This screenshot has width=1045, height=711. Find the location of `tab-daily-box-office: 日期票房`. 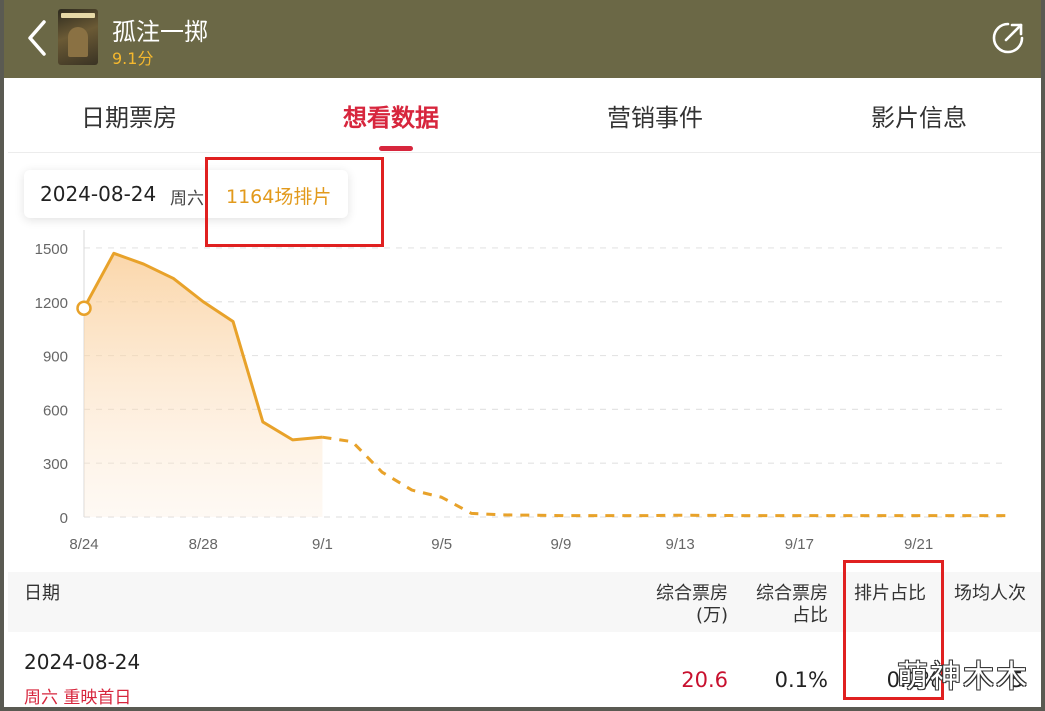

tab-daily-box-office: 日期票房 is located at coordinates (129, 115).